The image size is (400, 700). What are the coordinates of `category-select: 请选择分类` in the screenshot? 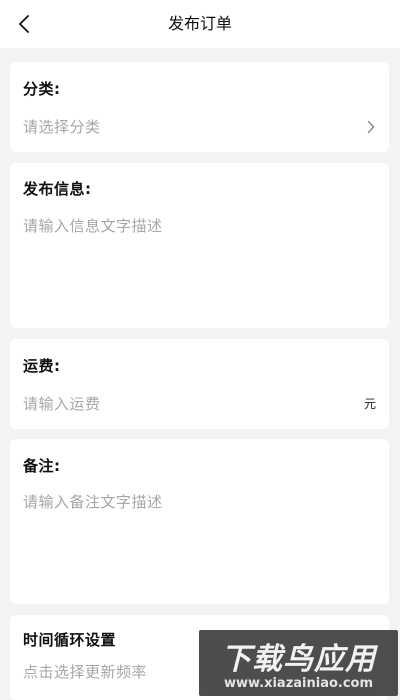 It's located at (62, 126).